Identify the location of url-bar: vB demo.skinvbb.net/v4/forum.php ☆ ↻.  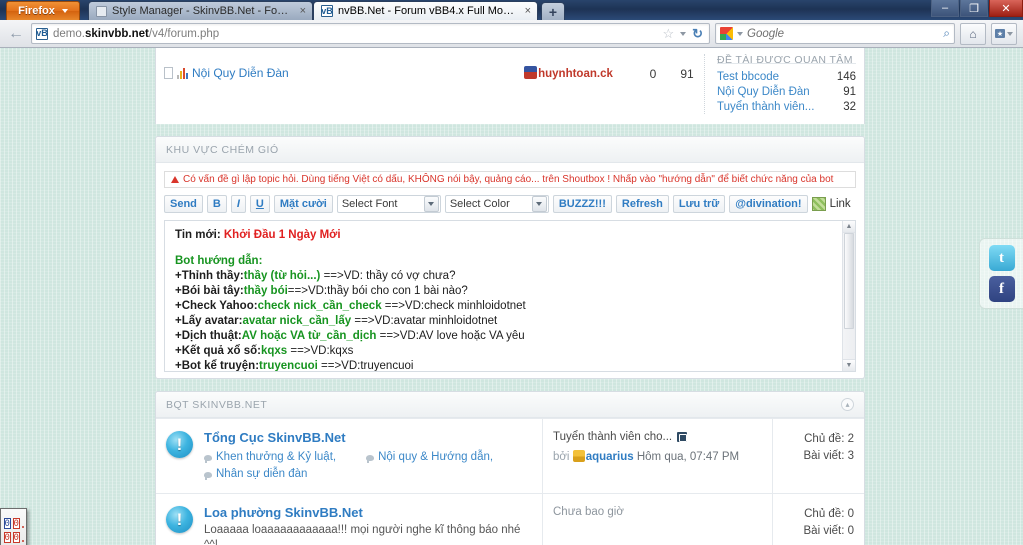
(370, 33).